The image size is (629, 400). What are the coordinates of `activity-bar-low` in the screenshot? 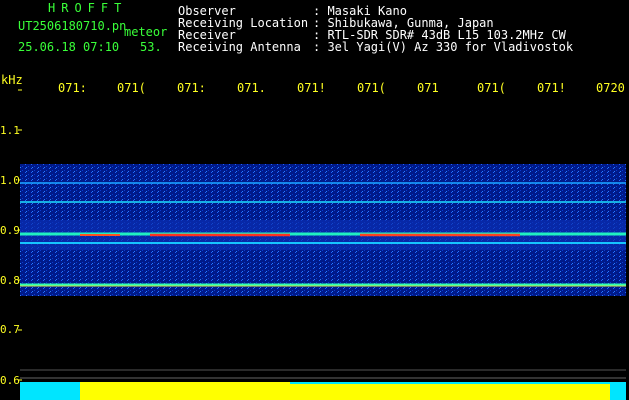 It's located at (51, 395).